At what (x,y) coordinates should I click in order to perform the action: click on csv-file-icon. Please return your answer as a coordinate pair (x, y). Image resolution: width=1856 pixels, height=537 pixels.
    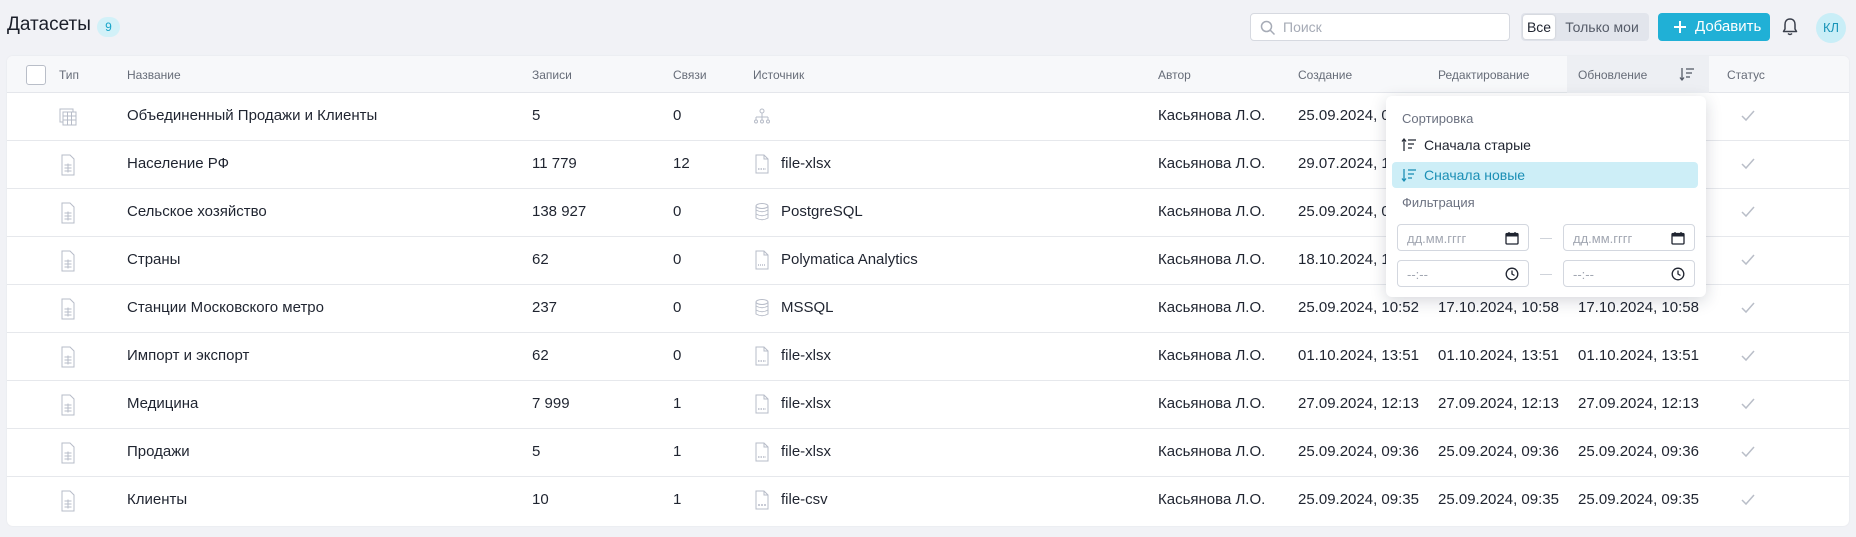
    Looking at the image, I should click on (762, 500).